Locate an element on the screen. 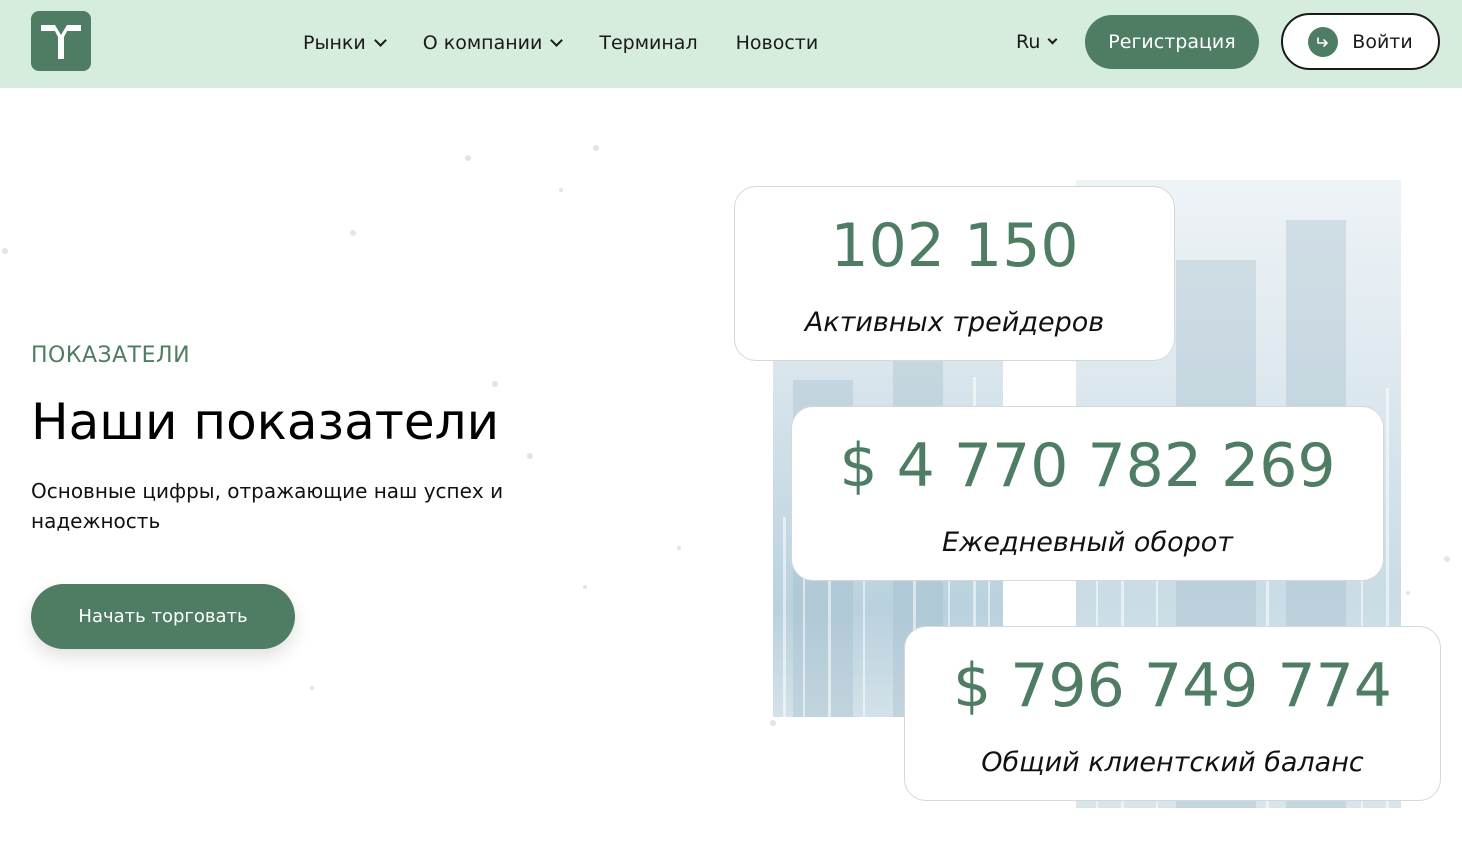 The width and height of the screenshot is (1462, 848). stat-value: $ 796 749 774 is located at coordinates (1172, 686).